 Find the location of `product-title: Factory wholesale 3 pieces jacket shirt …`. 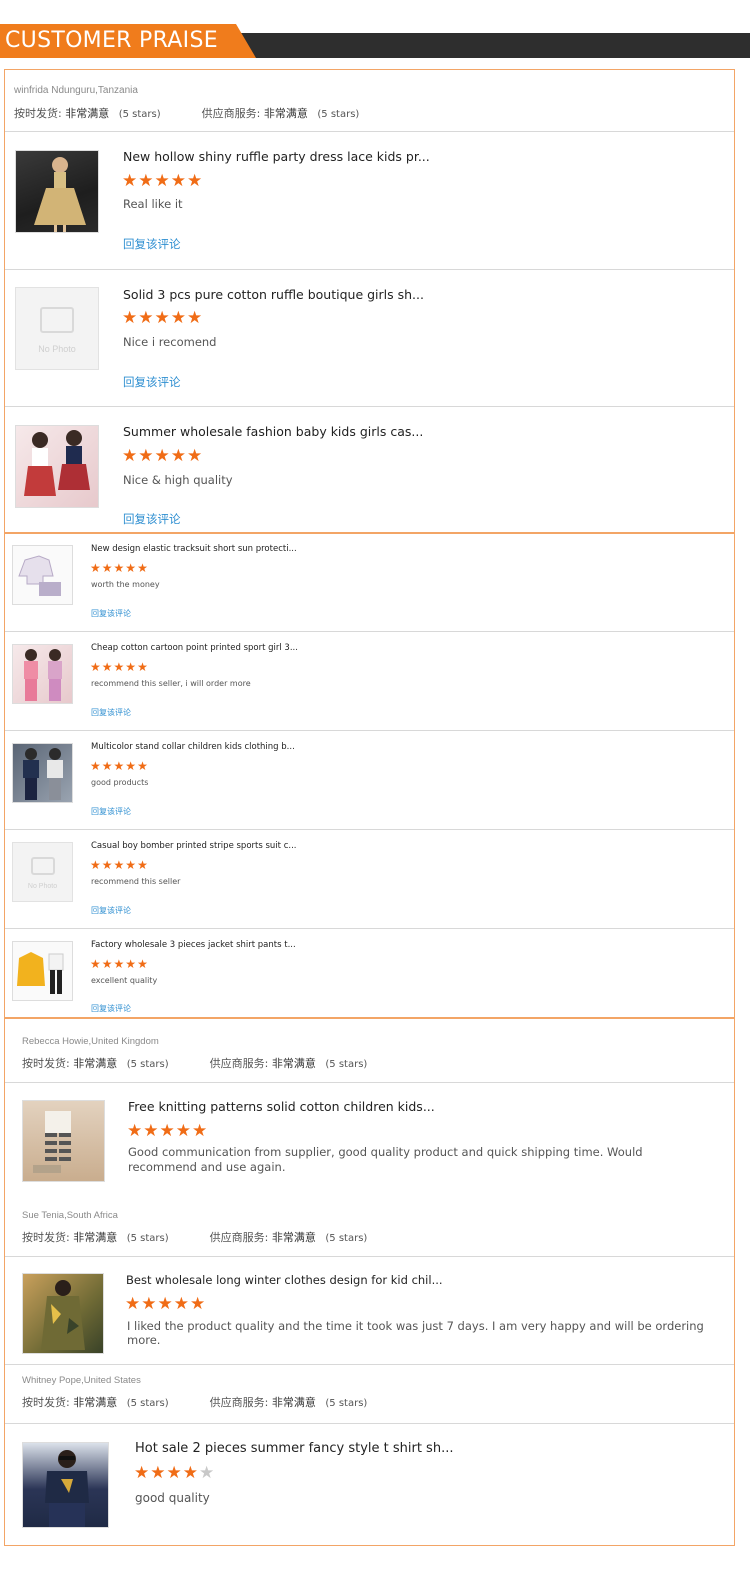

product-title: Factory wholesale 3 pieces jacket shirt … is located at coordinates (193, 945).